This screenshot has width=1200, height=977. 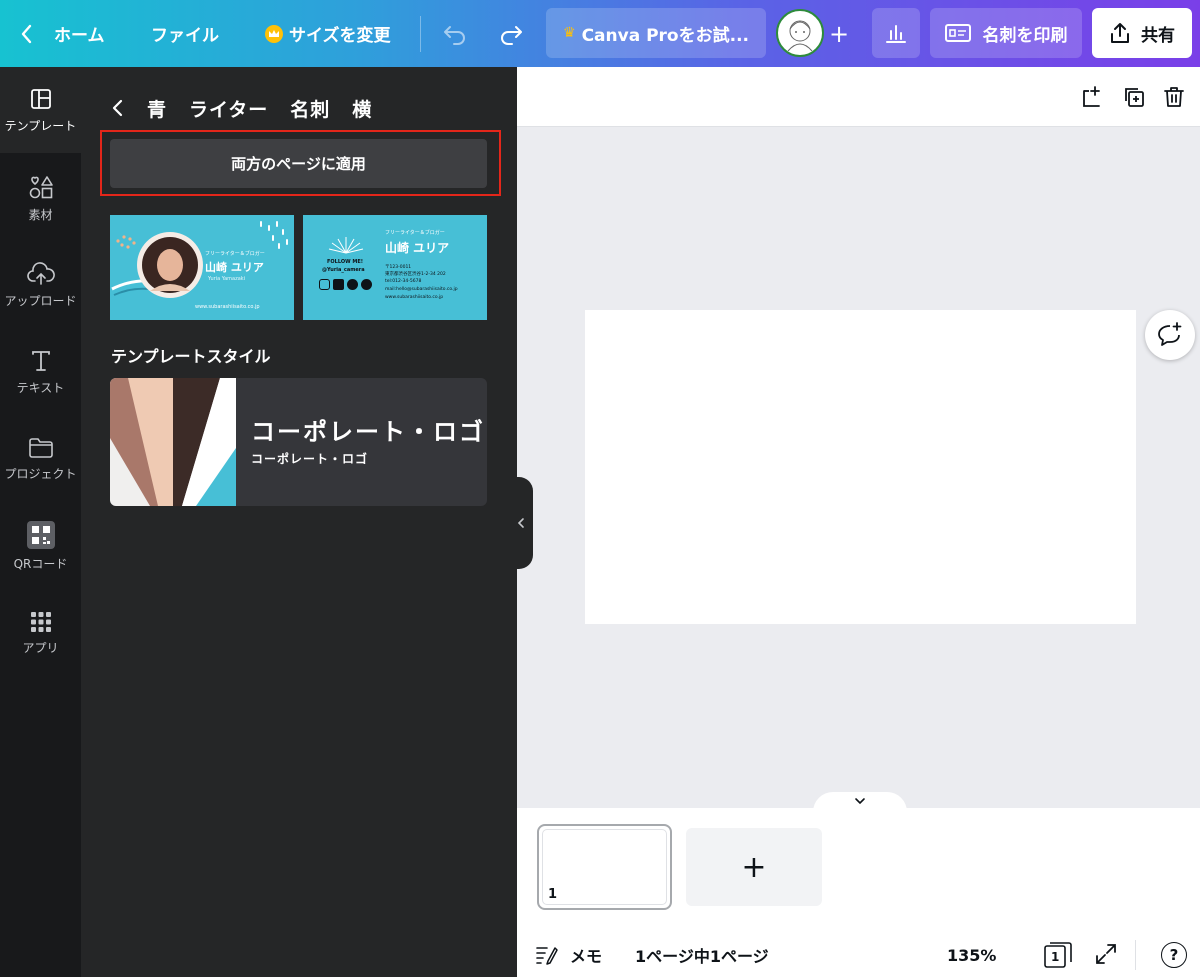 What do you see at coordinates (234, 267) in the screenshot?
I see `front-name: 山崎 ユリア` at bounding box center [234, 267].